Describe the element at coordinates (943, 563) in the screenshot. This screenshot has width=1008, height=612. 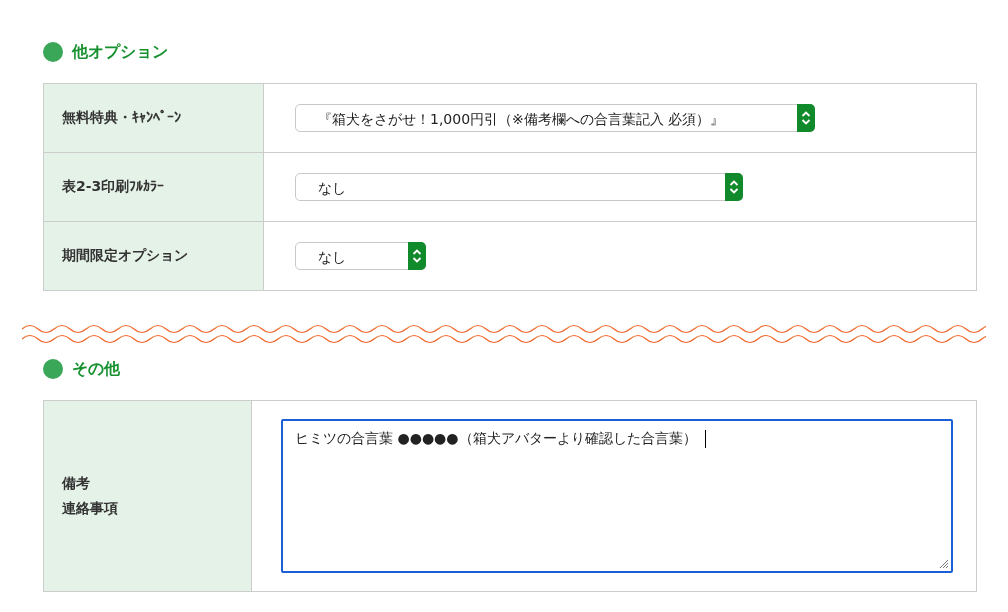
I see `resize-grip-icon` at that location.